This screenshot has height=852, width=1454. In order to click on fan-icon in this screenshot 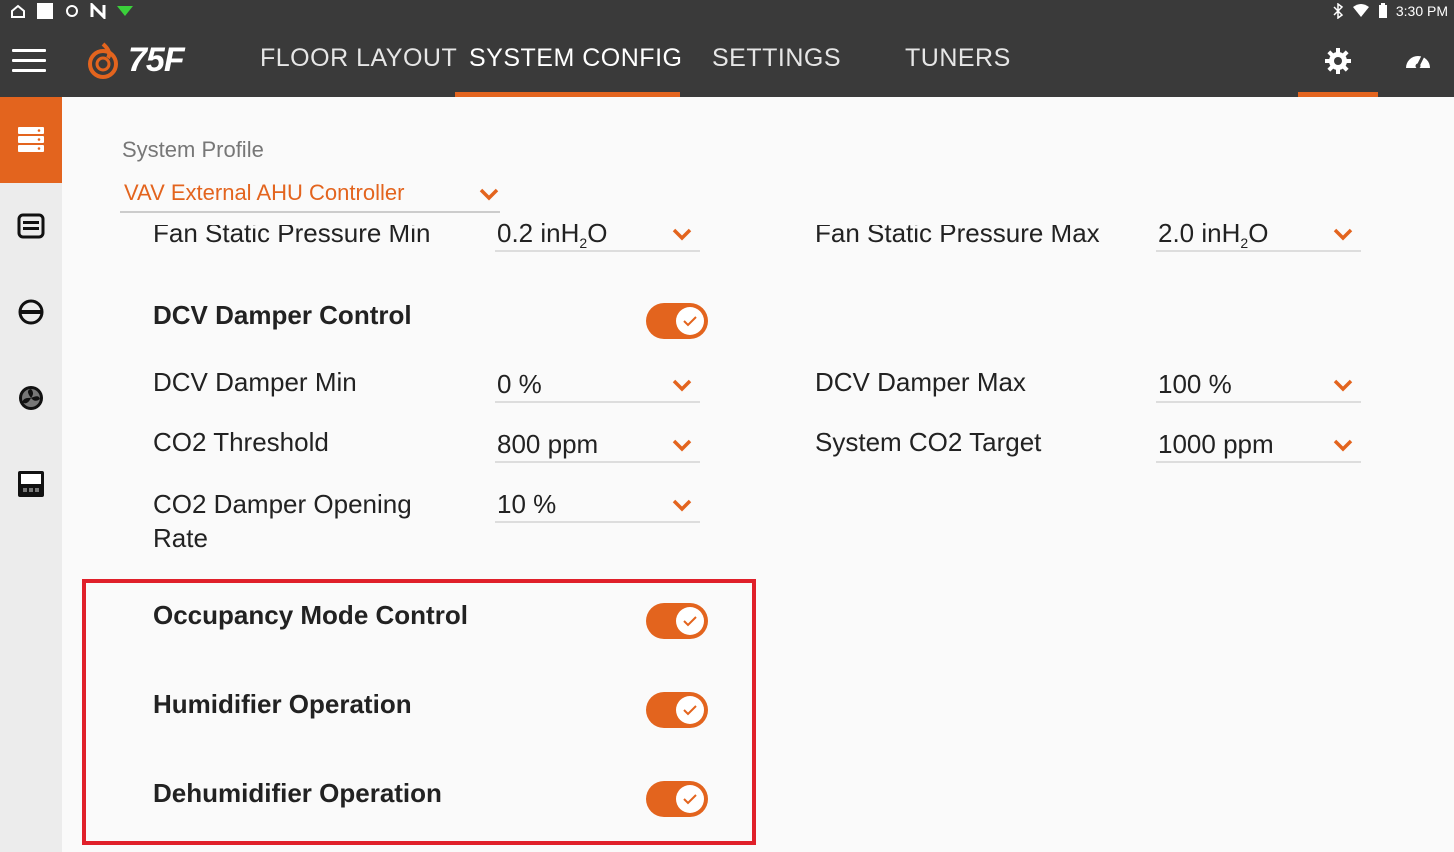, I will do `click(31, 398)`.